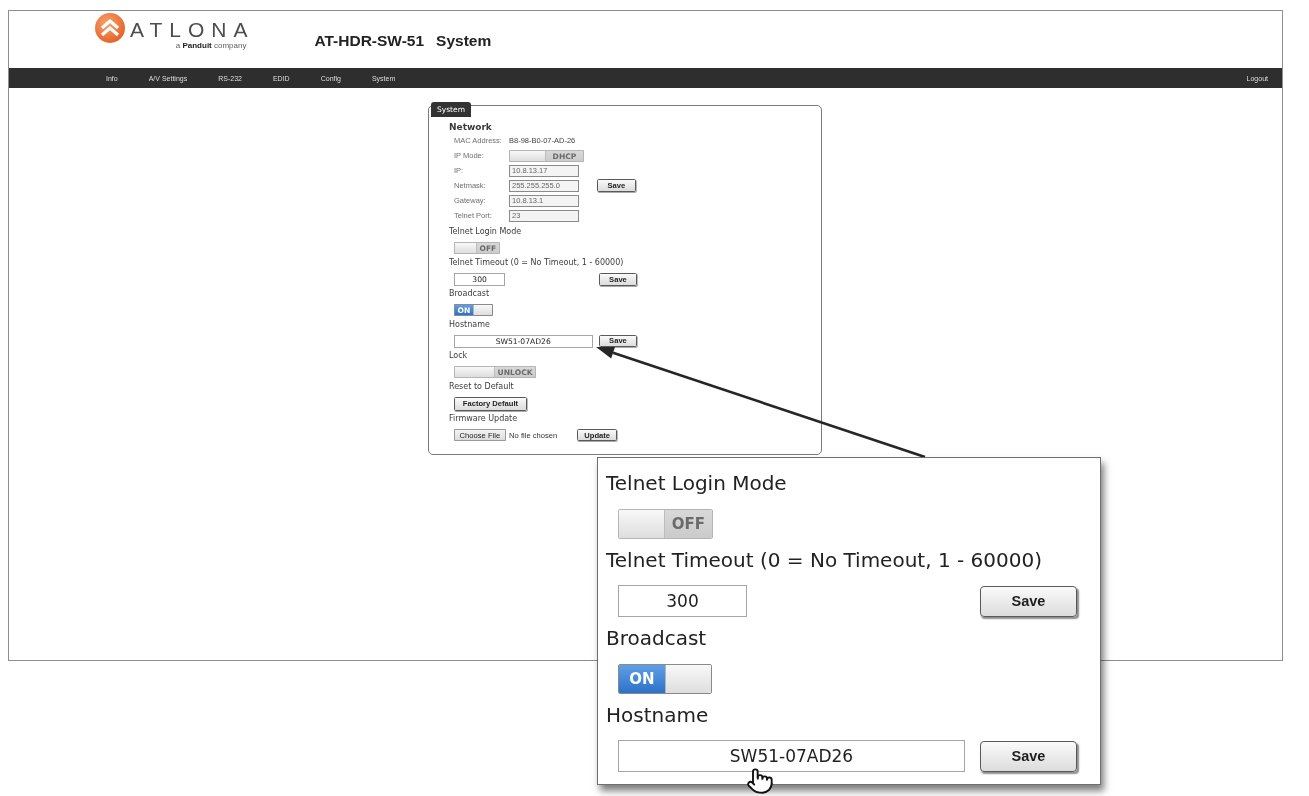 The width and height of the screenshot is (1309, 796). What do you see at coordinates (791, 756) in the screenshot?
I see `text-field: SW51-07AD26` at bounding box center [791, 756].